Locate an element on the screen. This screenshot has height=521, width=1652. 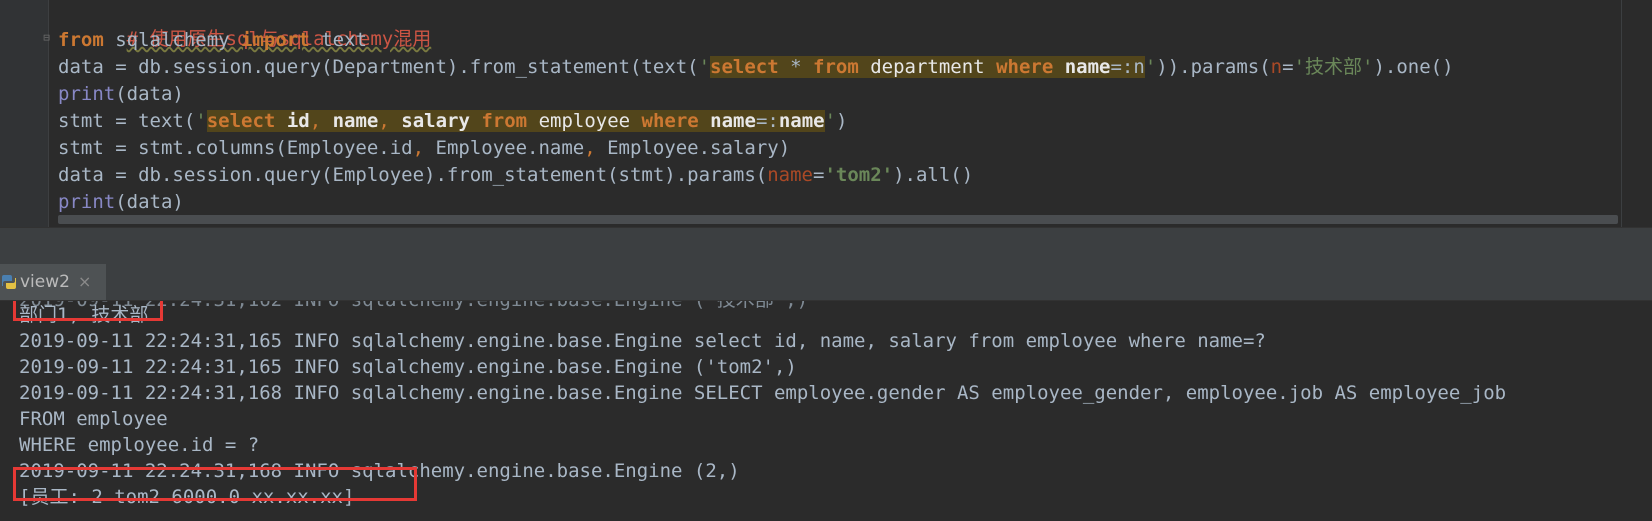
code-line-8: print(data) is located at coordinates (855, 202).